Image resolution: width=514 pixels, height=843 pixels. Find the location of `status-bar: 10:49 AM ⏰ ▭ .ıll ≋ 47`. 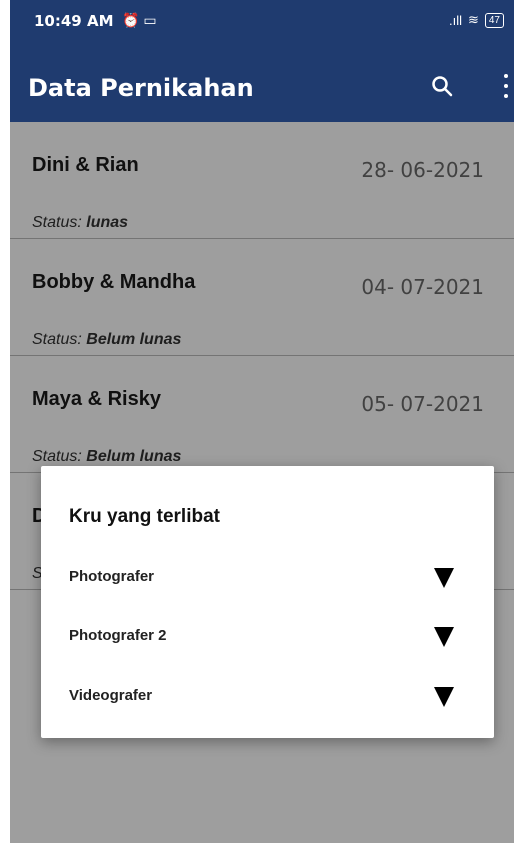

status-bar: 10:49 AM ⏰ ▭ .ıll ≋ 47 is located at coordinates (262, 22).